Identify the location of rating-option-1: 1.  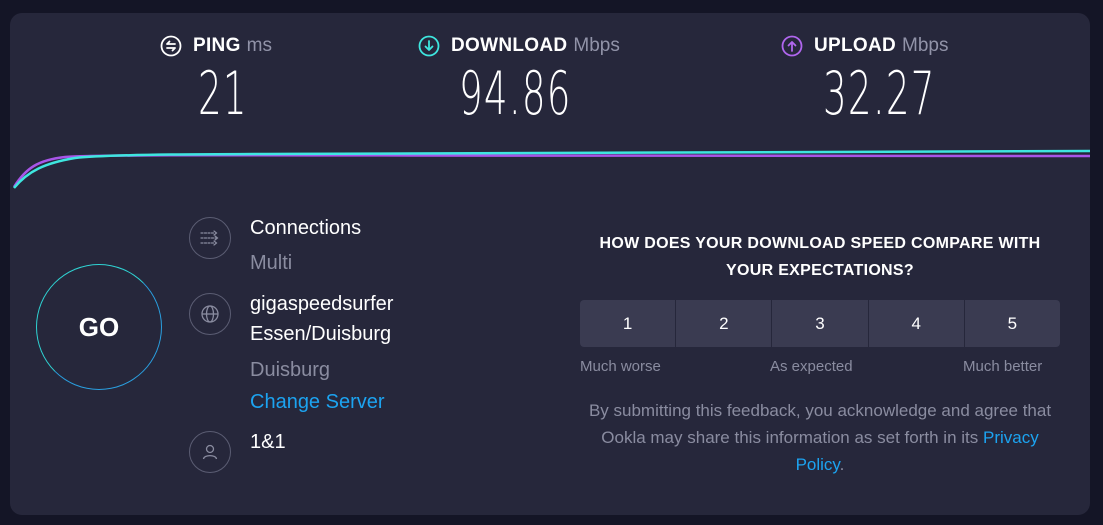
(628, 323).